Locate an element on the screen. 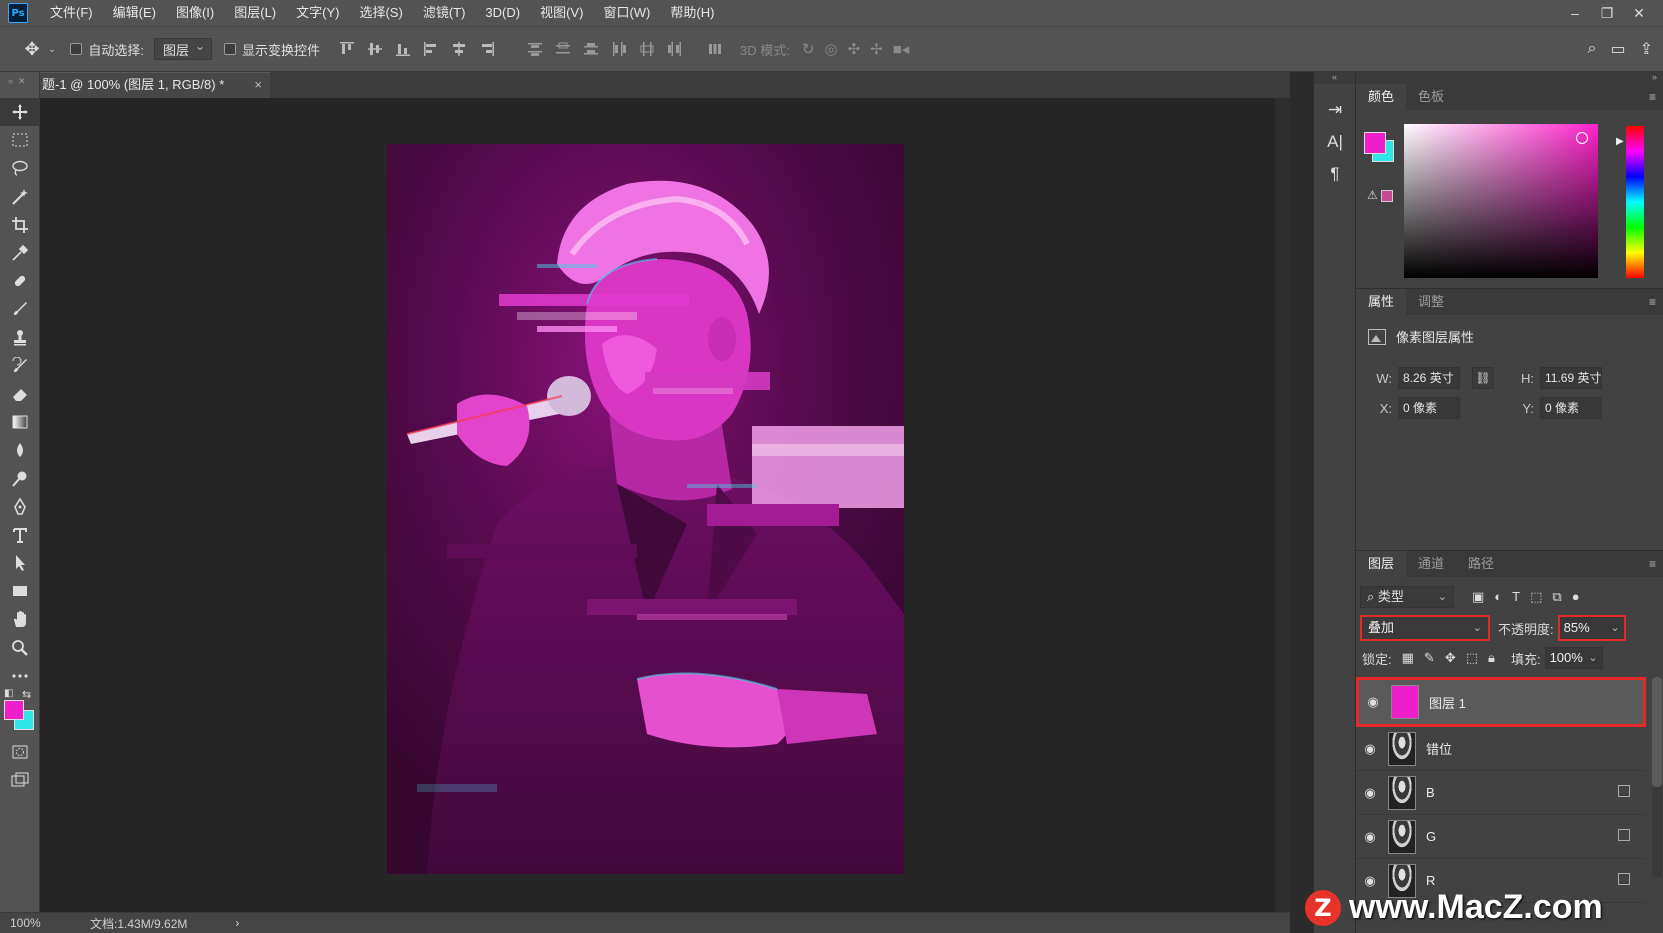  menu-type: 文字(Y) is located at coordinates (317, 13).